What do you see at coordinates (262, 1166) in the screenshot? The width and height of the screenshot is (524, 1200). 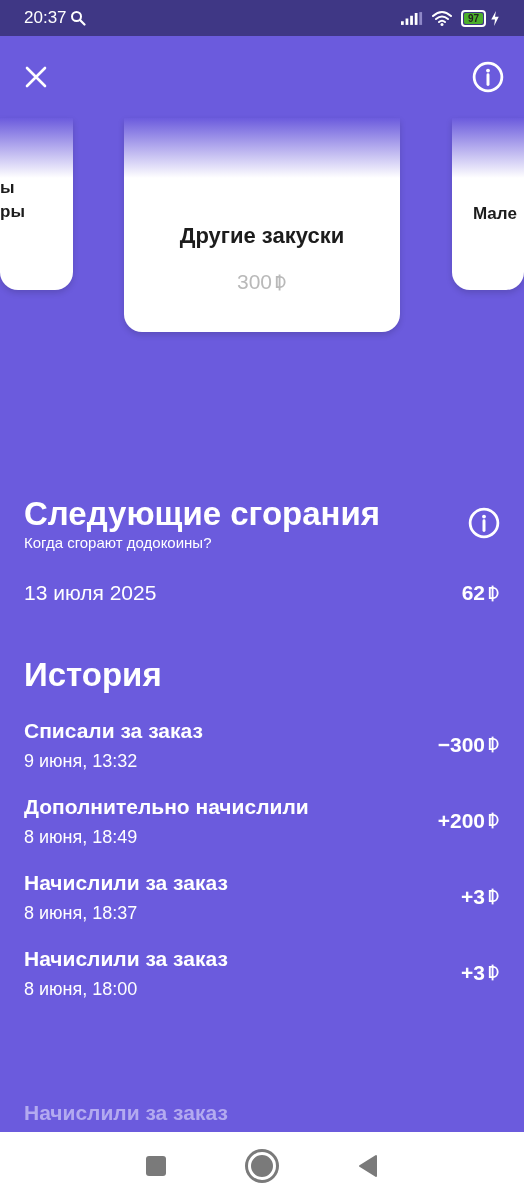 I see `home-button` at bounding box center [262, 1166].